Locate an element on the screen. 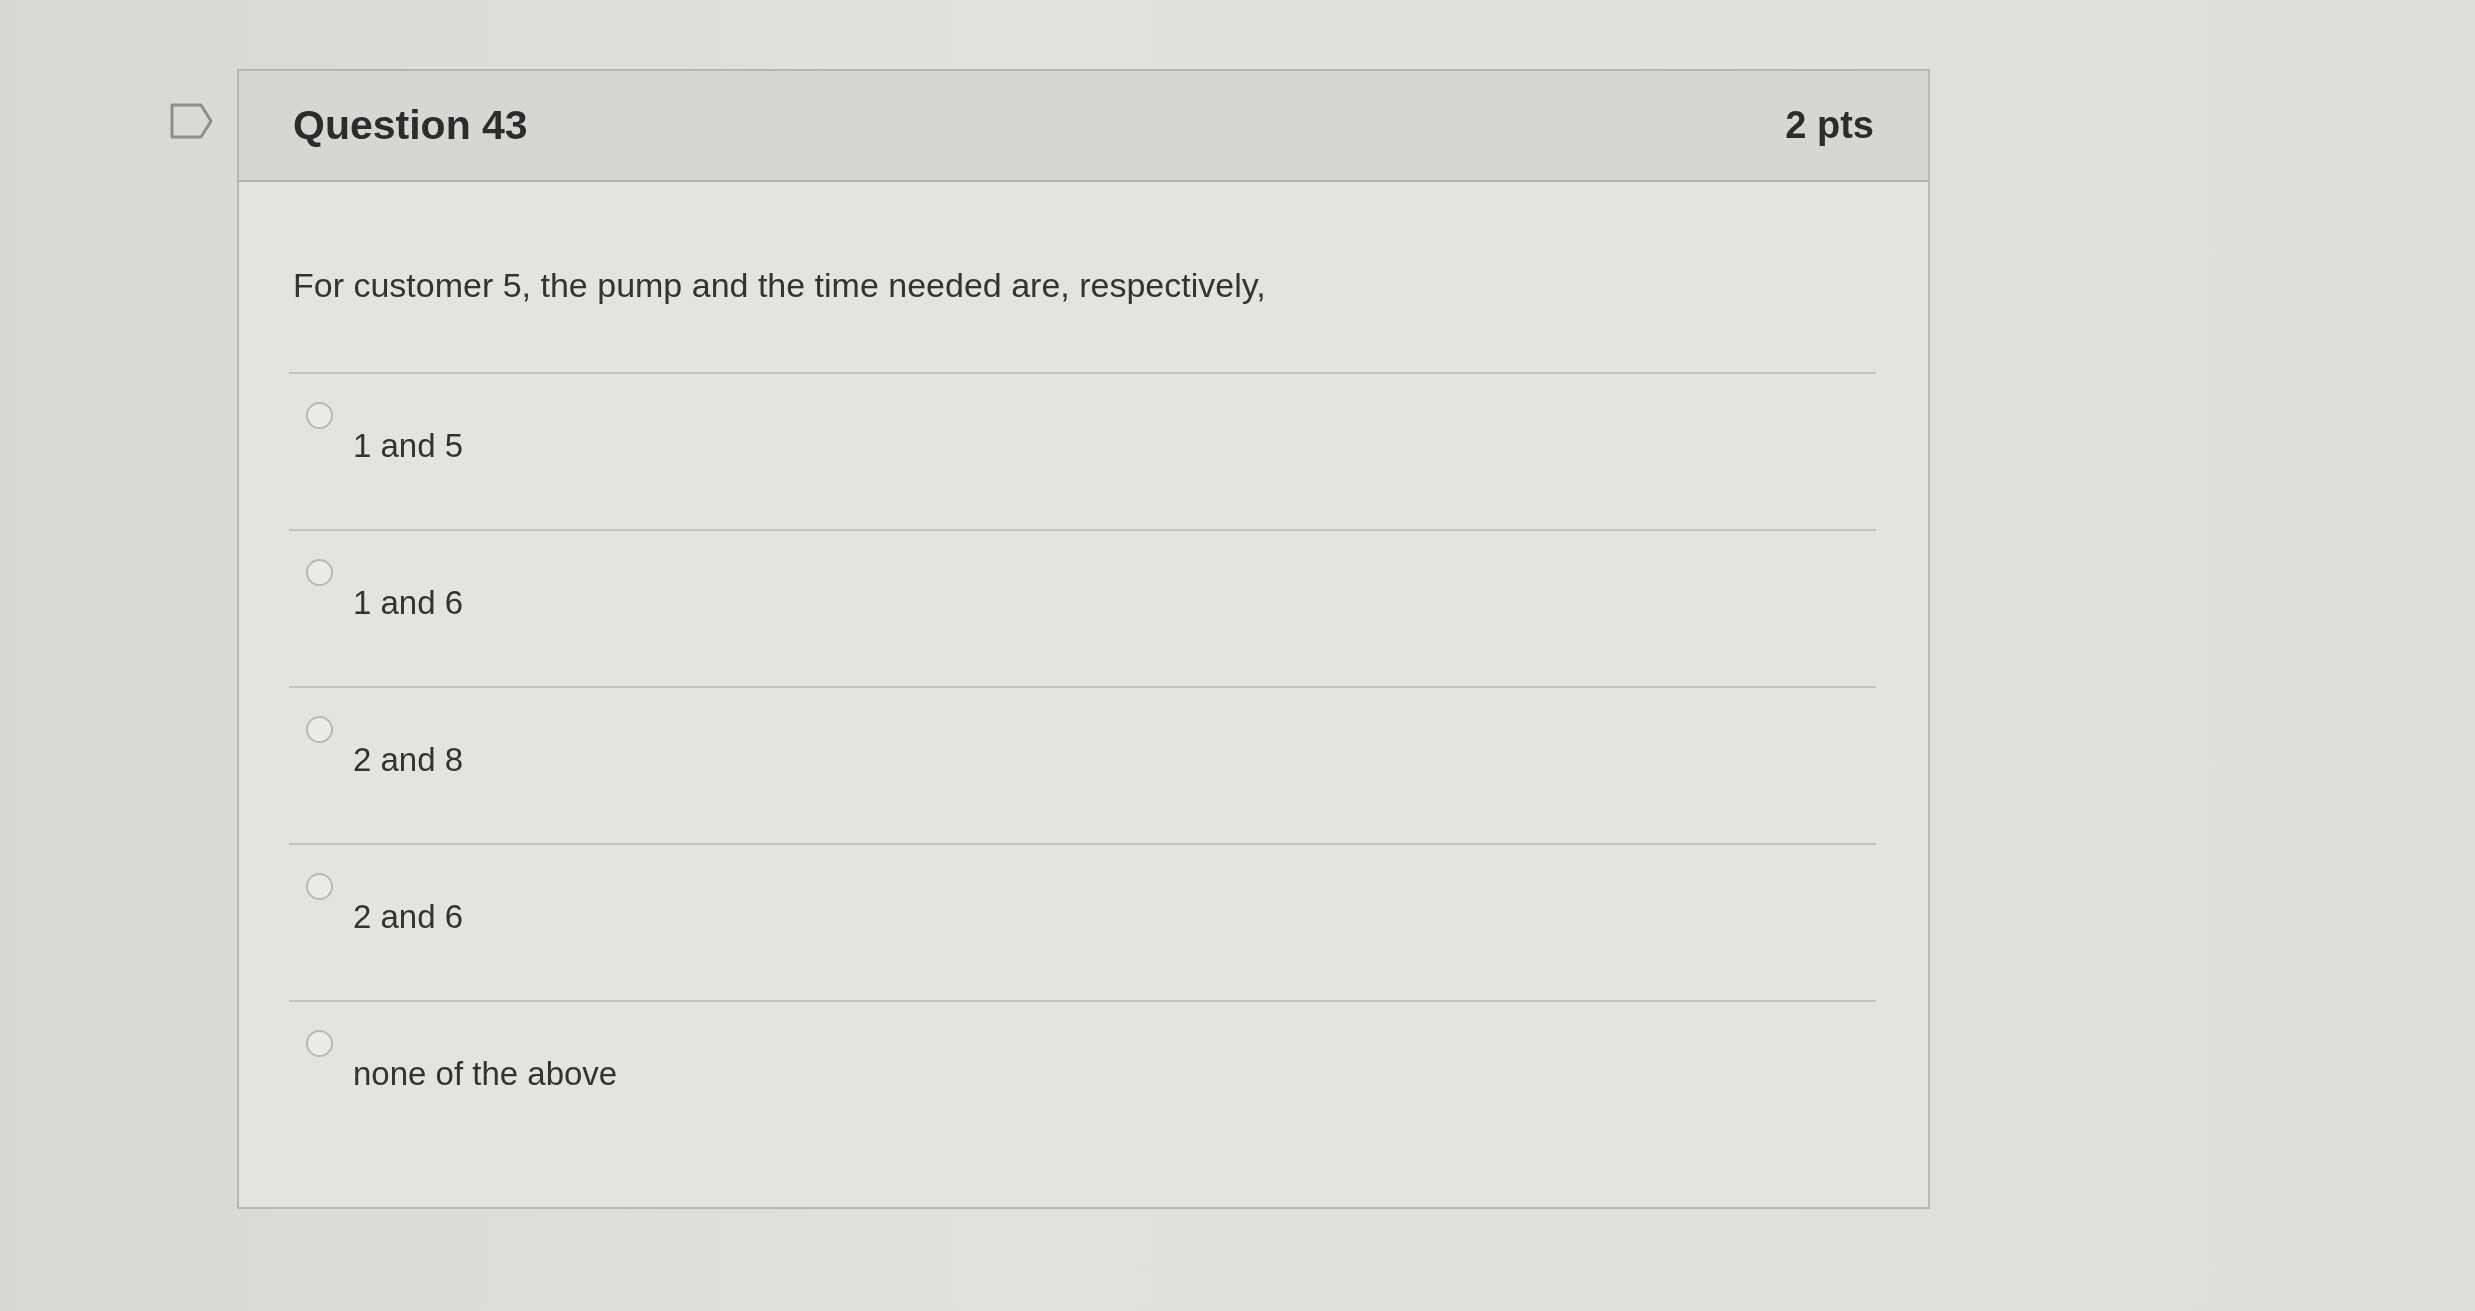  points-label: 2 pts is located at coordinates (1829, 125).